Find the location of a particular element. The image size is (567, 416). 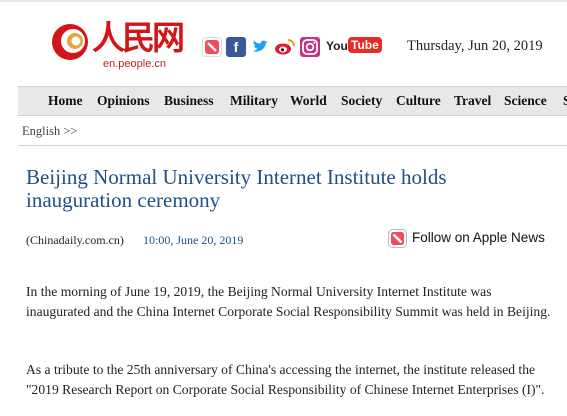

nav-item-opinions: Opinions is located at coordinates (123, 101).